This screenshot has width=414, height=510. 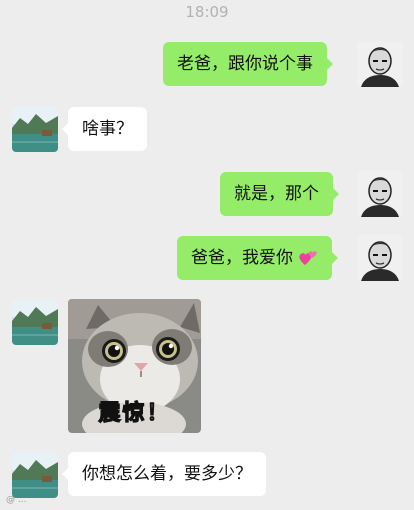 What do you see at coordinates (276, 194) in the screenshot?
I see `message-text: 就是，那个` at bounding box center [276, 194].